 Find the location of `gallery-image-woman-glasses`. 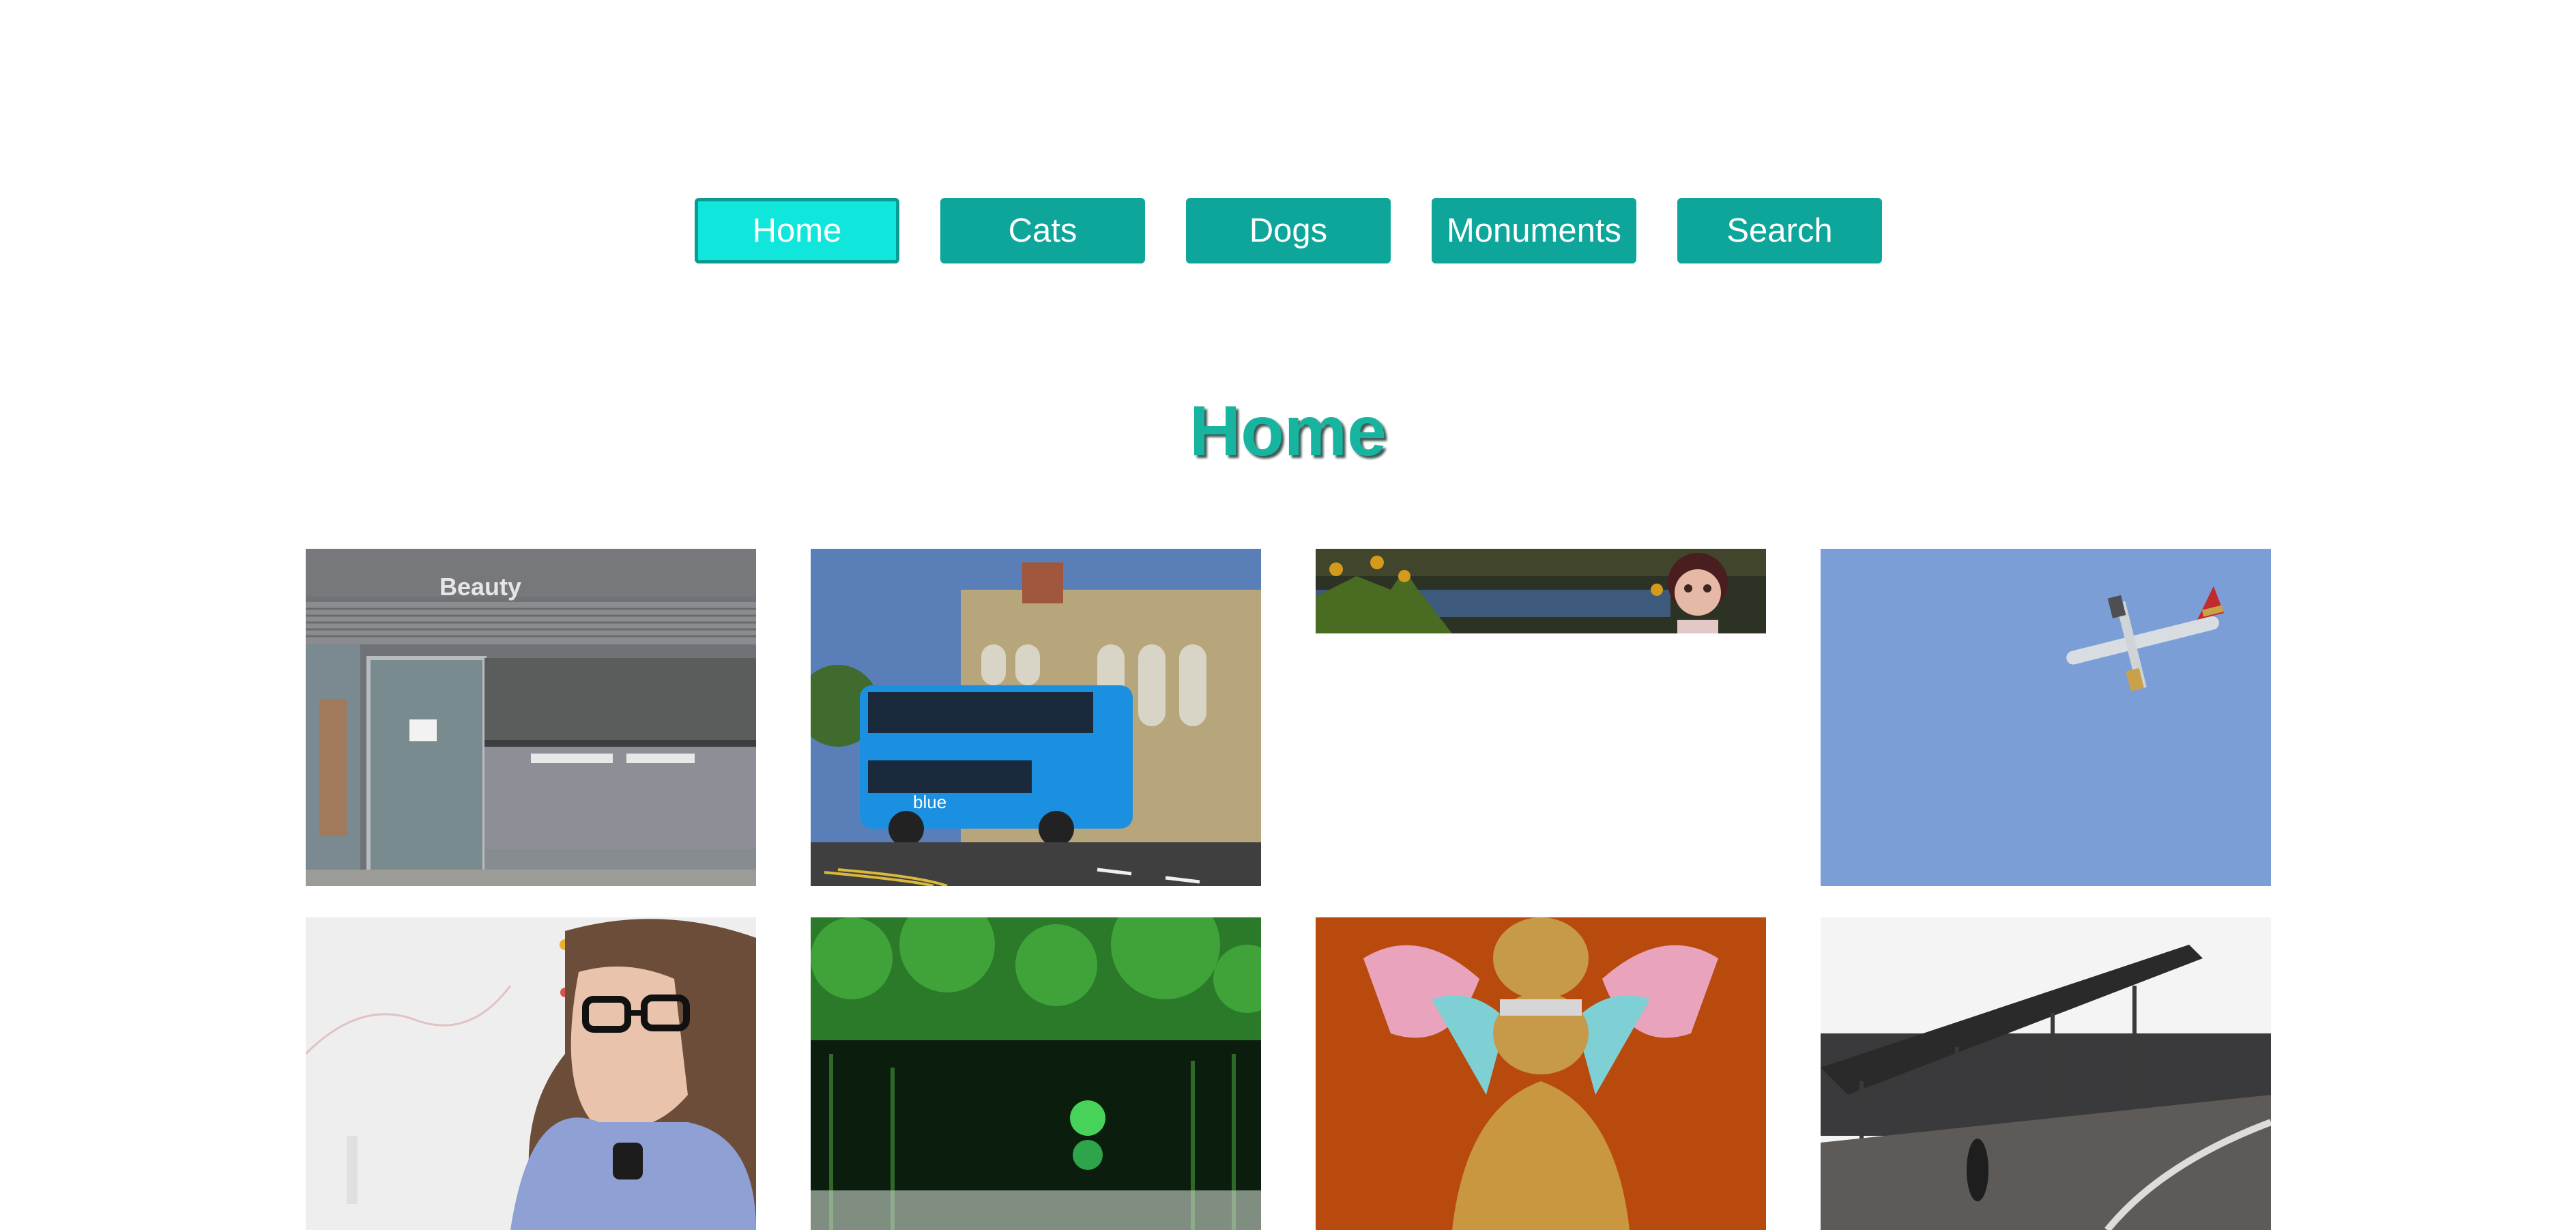

gallery-image-woman-glasses is located at coordinates (531, 1073).